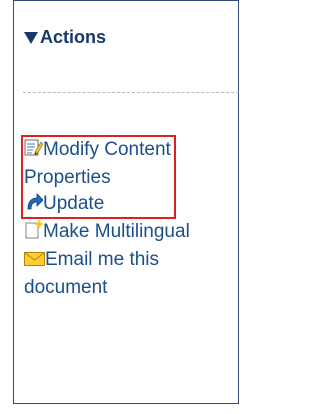 This screenshot has width=320, height=414. I want to click on make-multilingual-link: Make Multilingual, so click(131, 233).